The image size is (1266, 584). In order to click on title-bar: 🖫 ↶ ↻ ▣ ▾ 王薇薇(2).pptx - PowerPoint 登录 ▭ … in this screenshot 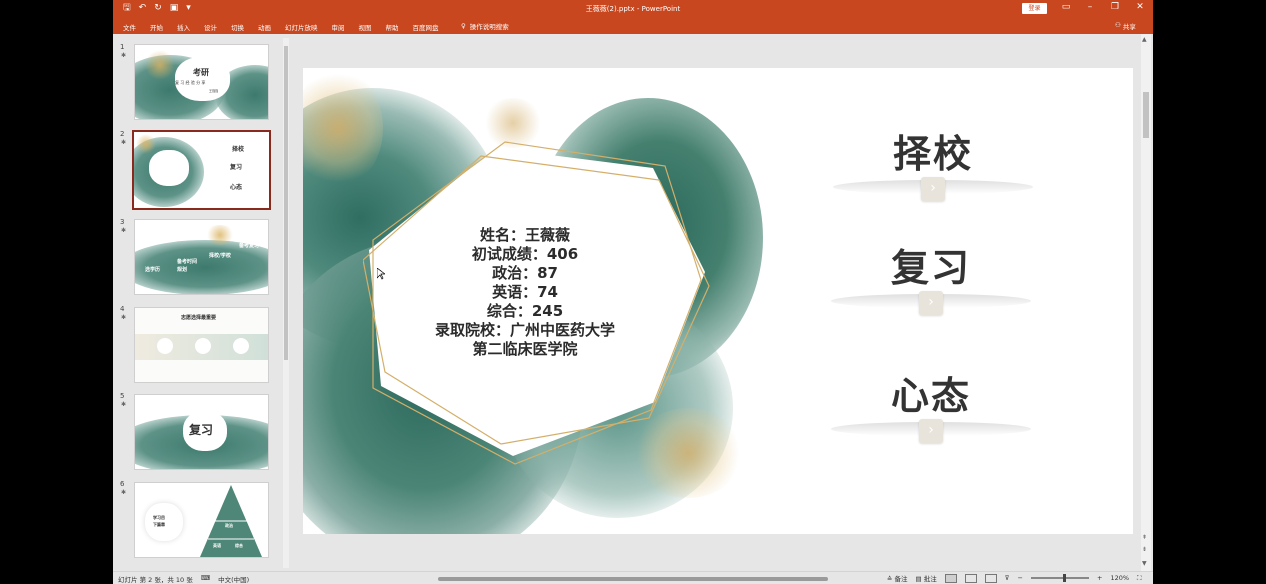, I will do `click(633, 8)`.